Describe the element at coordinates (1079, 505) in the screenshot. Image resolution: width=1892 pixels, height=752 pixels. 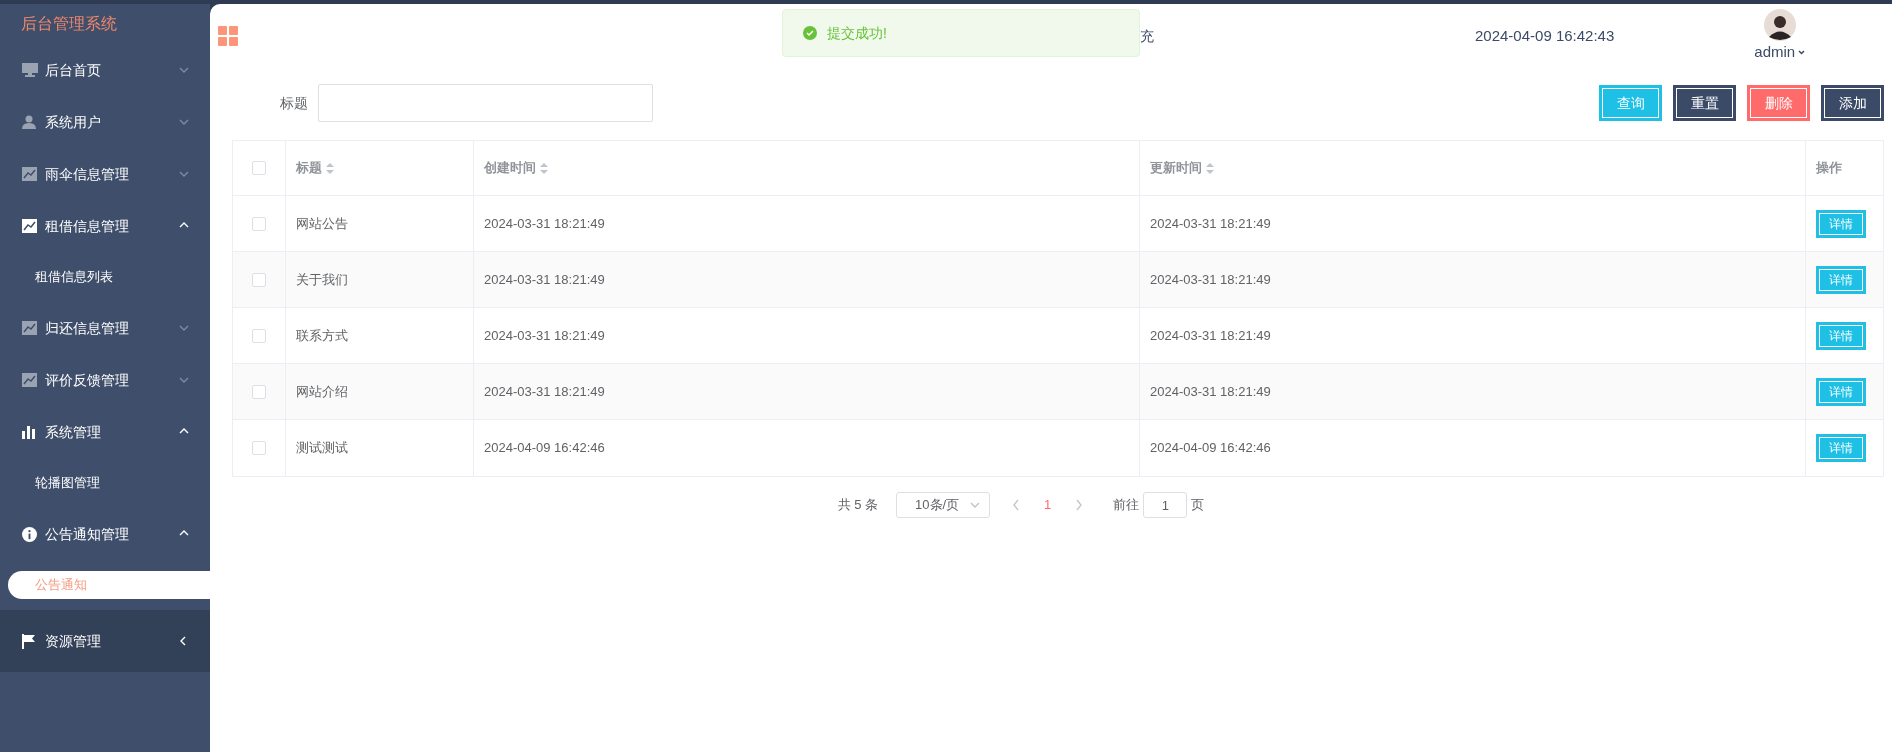
I see `next-page-icon` at that location.